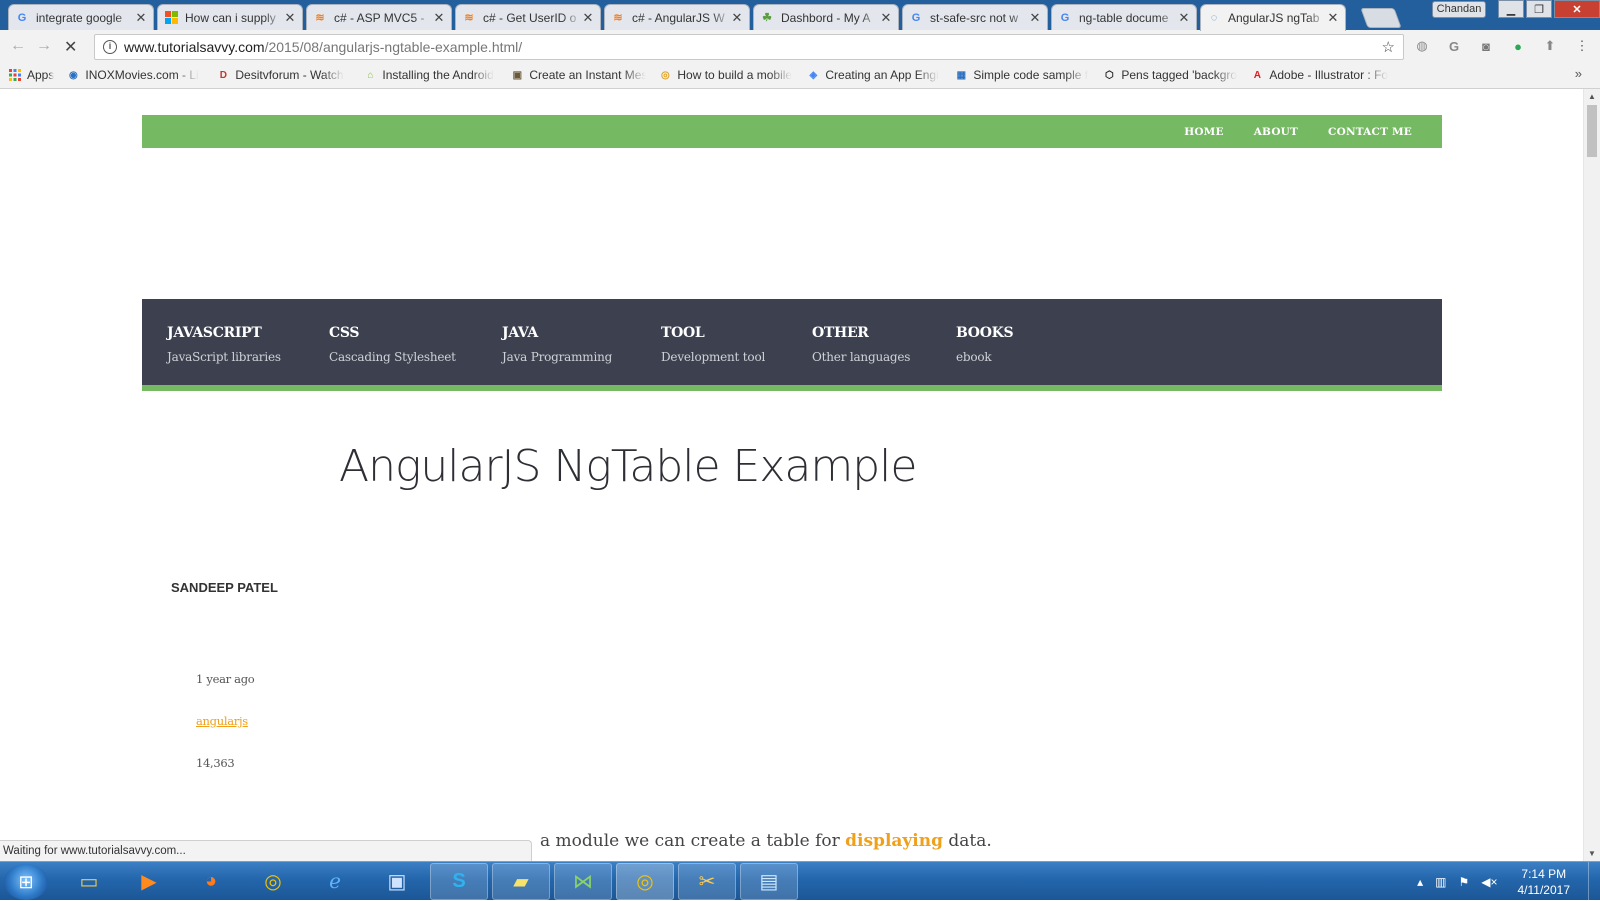  Describe the element at coordinates (1204, 132) in the screenshot. I see `nav-home-link: HOME` at that location.